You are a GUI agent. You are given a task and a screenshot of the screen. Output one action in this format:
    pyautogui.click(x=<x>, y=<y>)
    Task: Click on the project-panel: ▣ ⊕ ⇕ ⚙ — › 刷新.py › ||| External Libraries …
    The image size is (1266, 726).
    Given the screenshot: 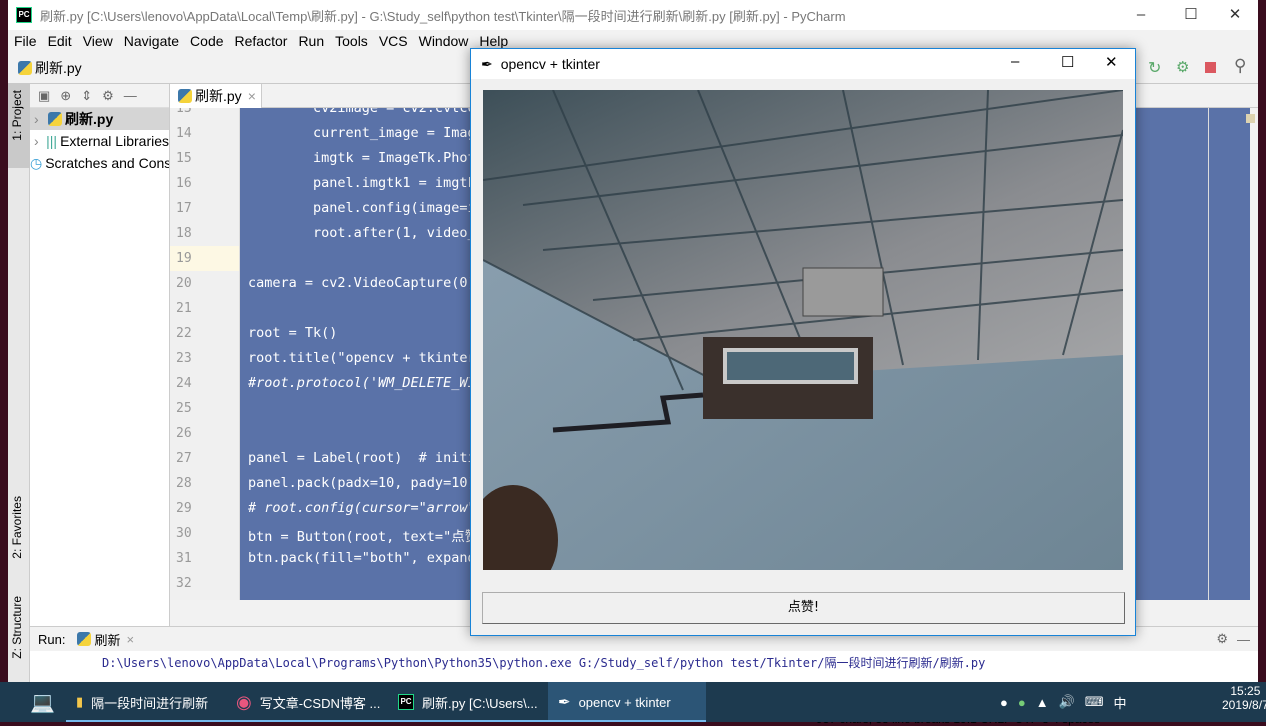 What is the action you would take?
    pyautogui.click(x=100, y=355)
    